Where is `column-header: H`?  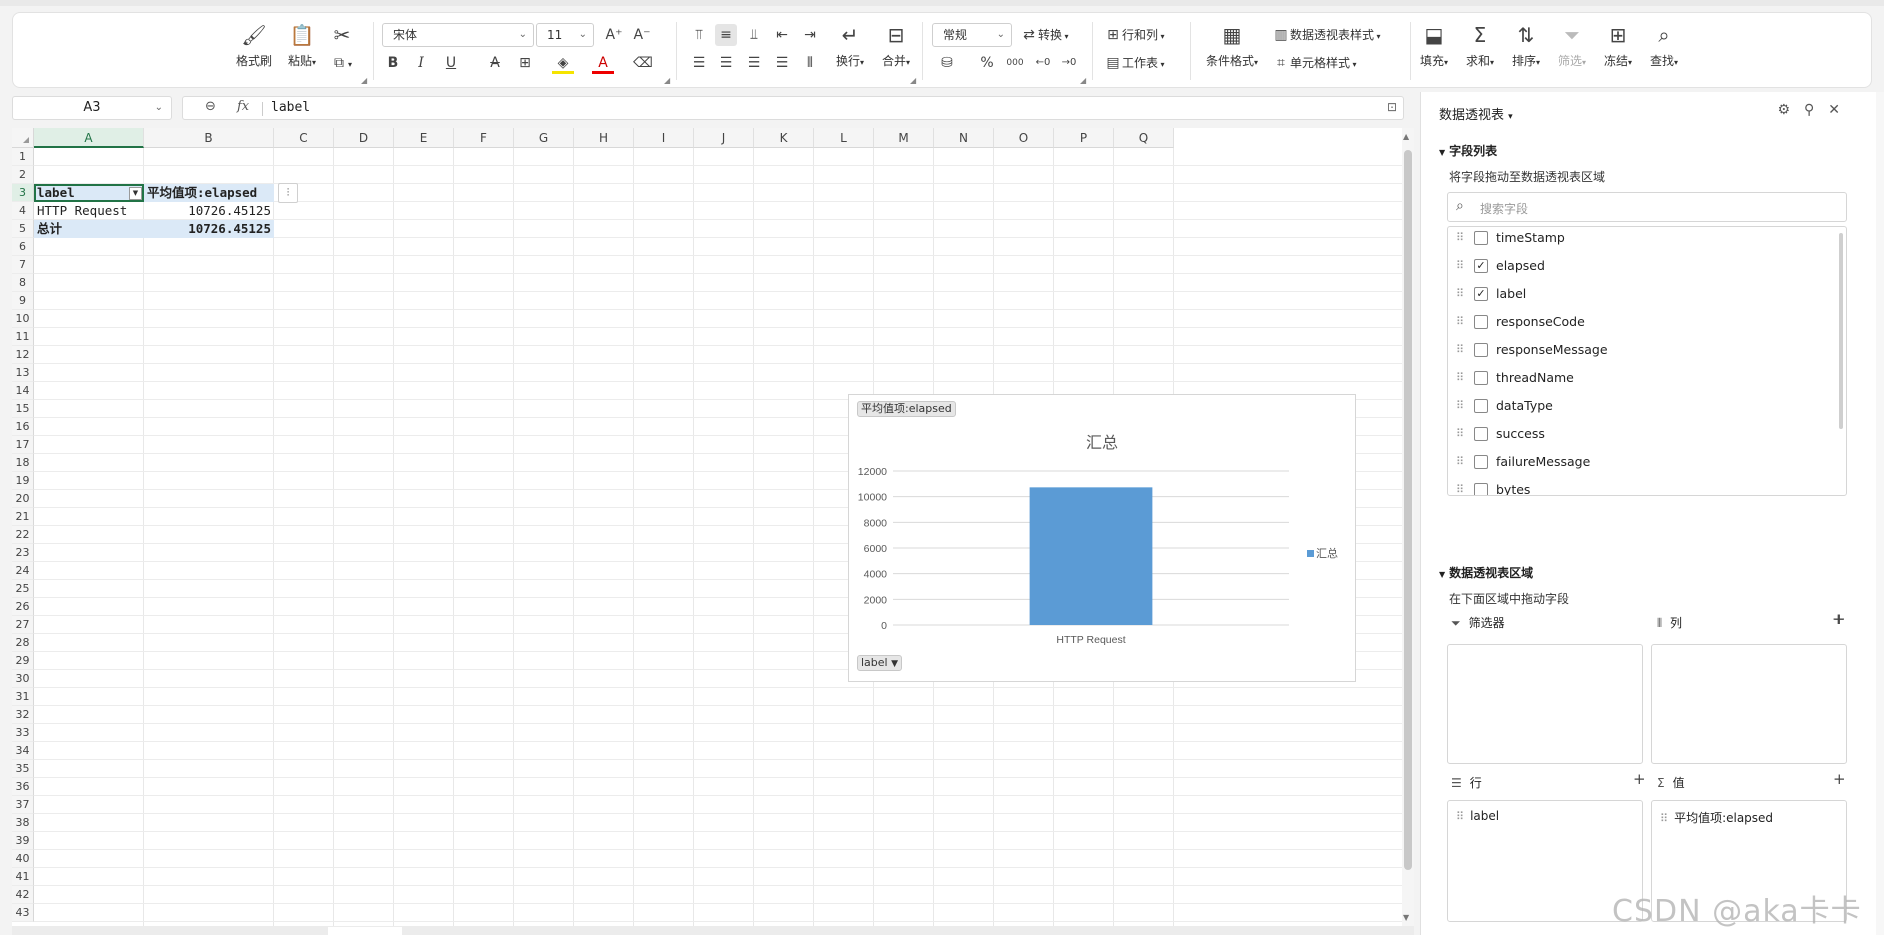
column-header: H is located at coordinates (604, 138).